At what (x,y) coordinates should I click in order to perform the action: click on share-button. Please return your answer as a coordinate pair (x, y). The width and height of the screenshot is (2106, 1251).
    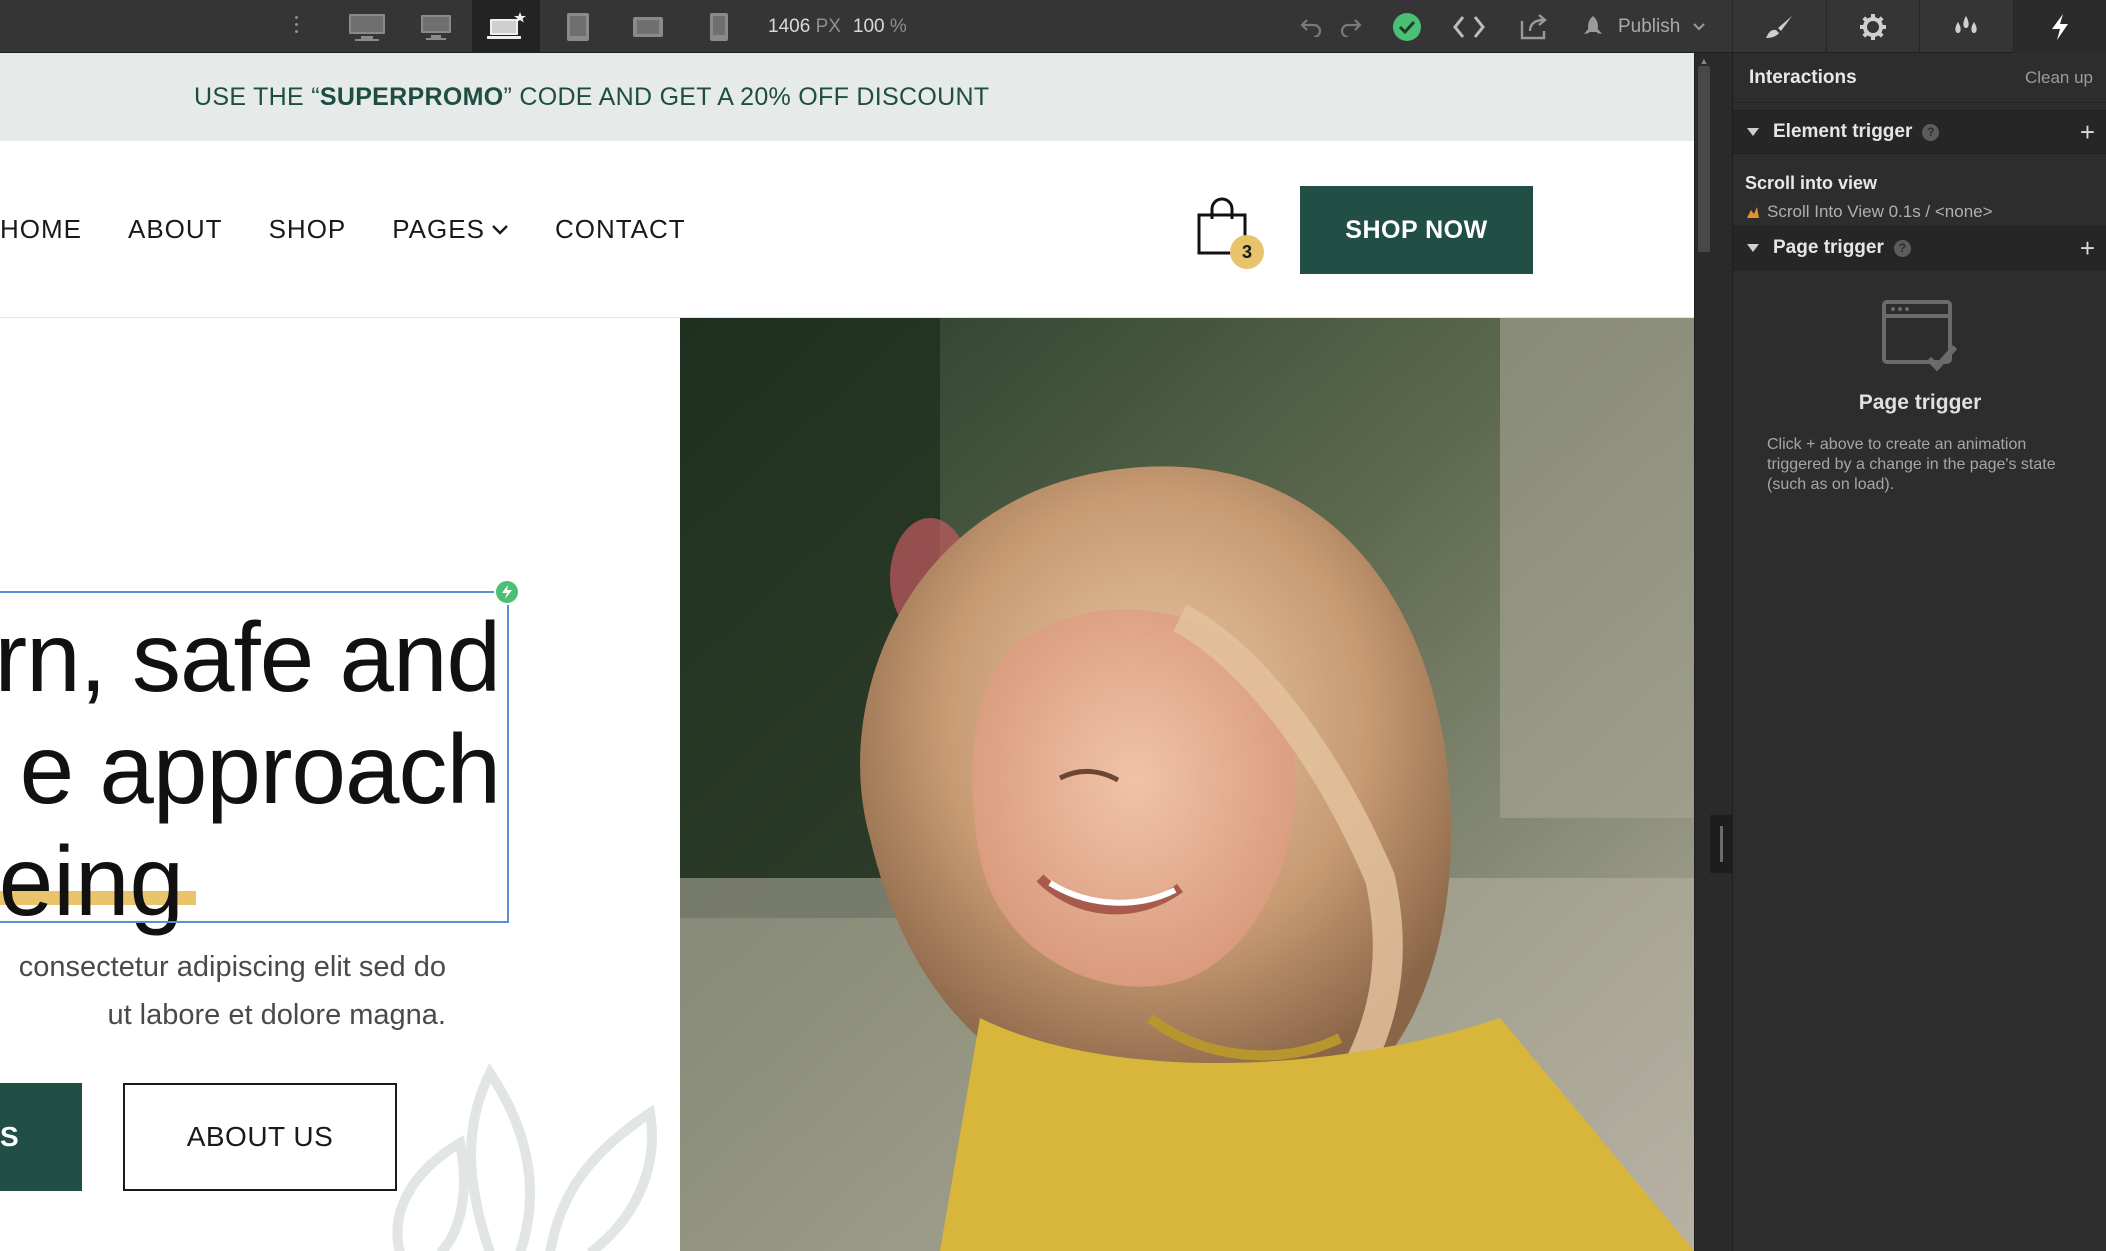
    Looking at the image, I should click on (1534, 26).